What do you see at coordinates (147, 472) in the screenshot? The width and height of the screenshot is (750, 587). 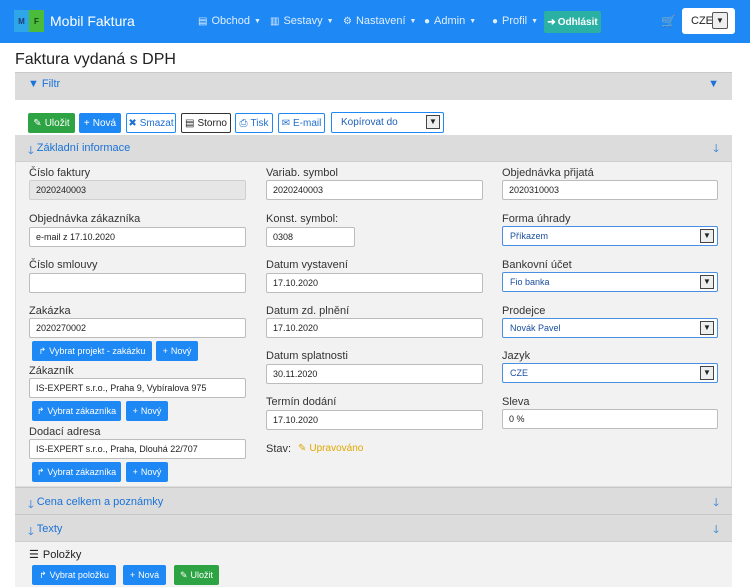 I see `new-delivery-button: + Nový` at bounding box center [147, 472].